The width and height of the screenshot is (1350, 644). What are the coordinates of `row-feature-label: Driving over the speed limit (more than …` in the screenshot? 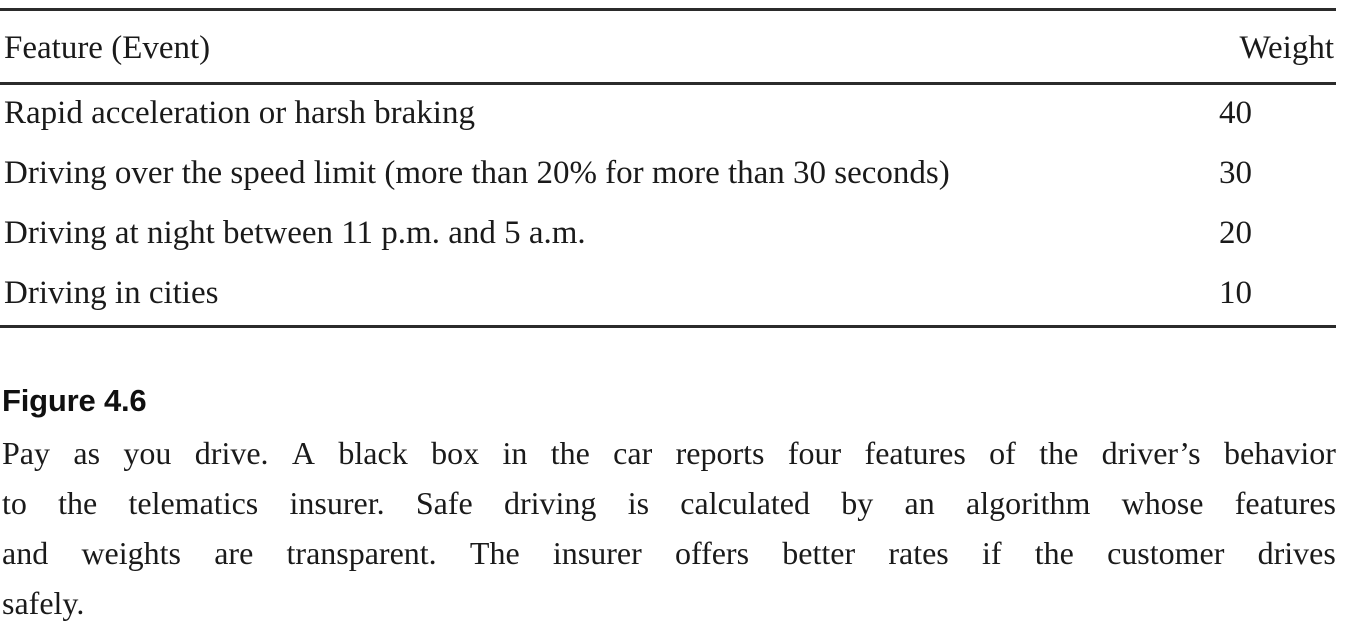 It's located at (477, 173).